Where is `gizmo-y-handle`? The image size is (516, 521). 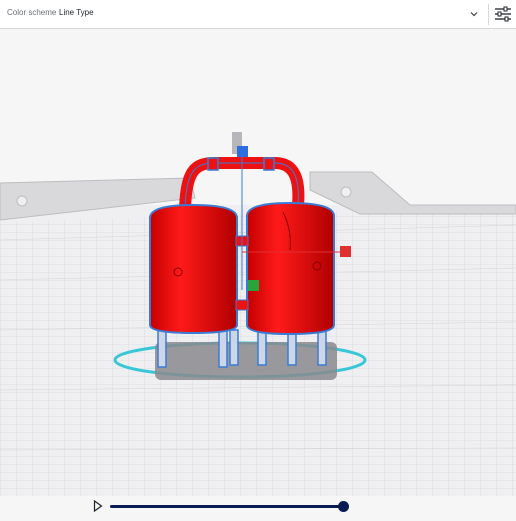 gizmo-y-handle is located at coordinates (253, 285).